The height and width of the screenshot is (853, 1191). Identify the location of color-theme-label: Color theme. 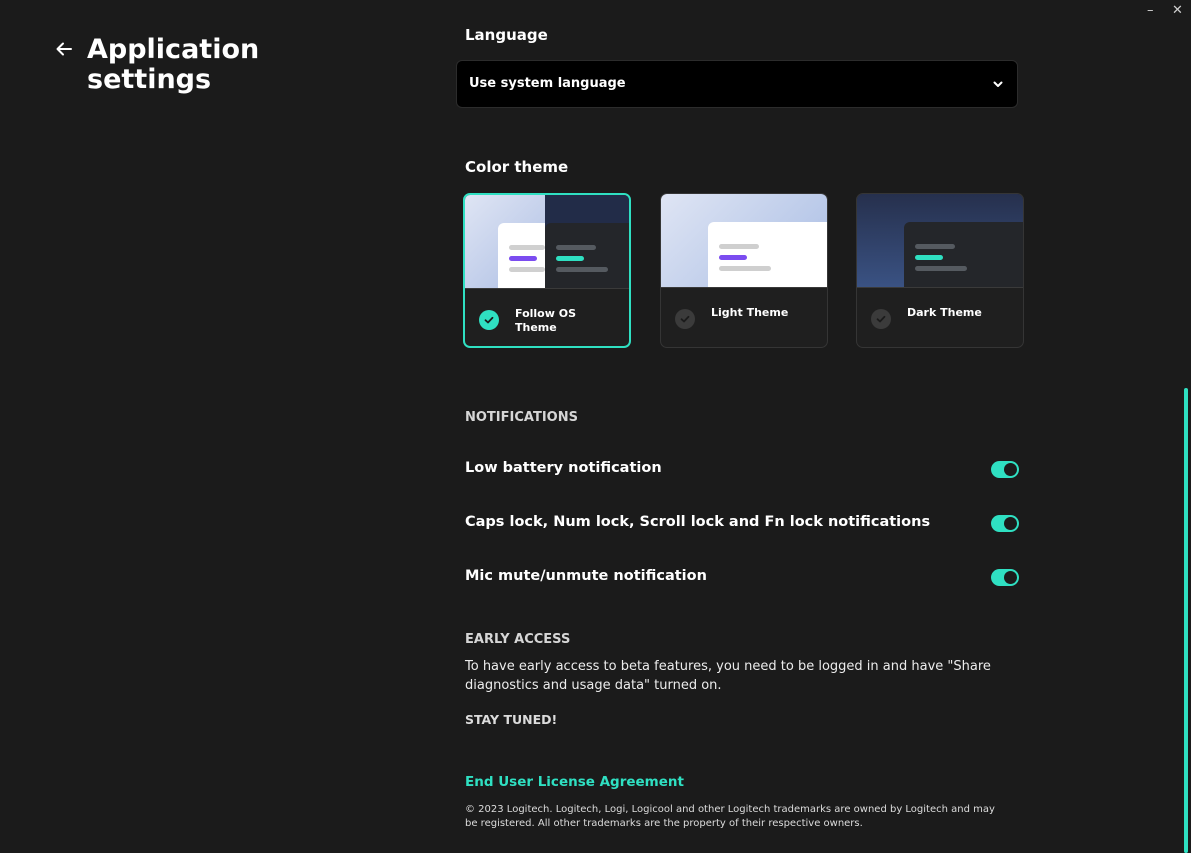
(517, 167).